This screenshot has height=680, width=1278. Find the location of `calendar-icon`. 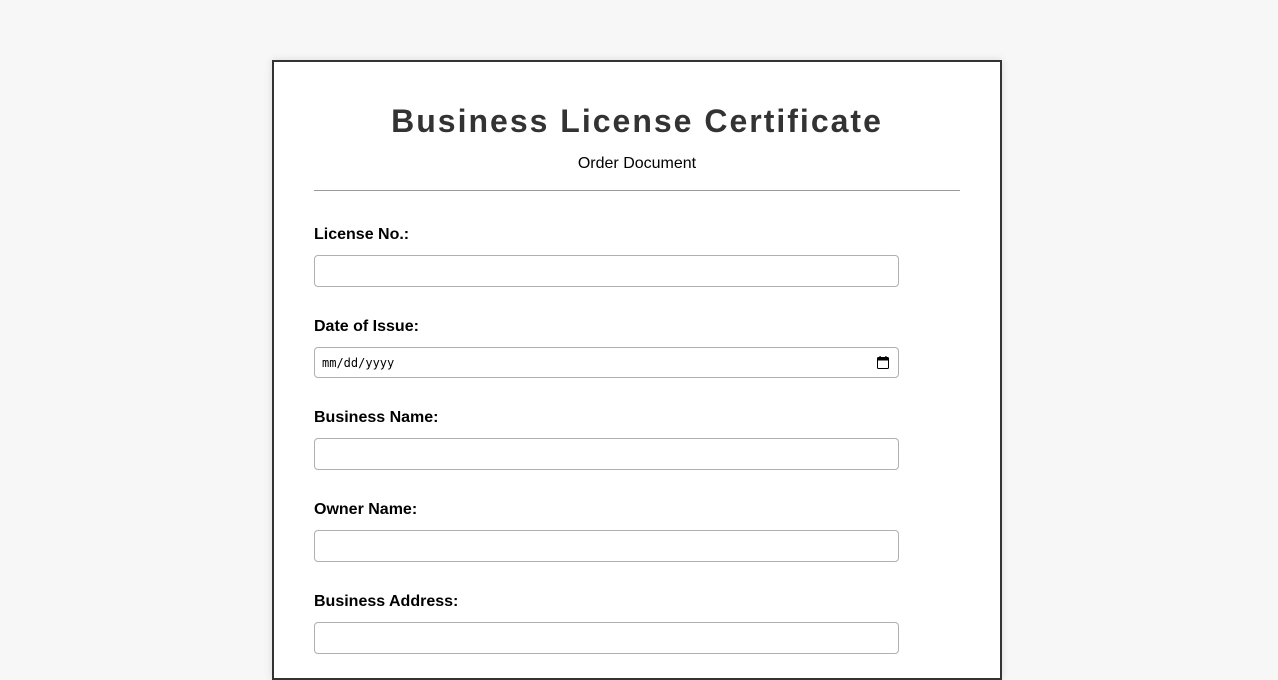

calendar-icon is located at coordinates (883, 362).